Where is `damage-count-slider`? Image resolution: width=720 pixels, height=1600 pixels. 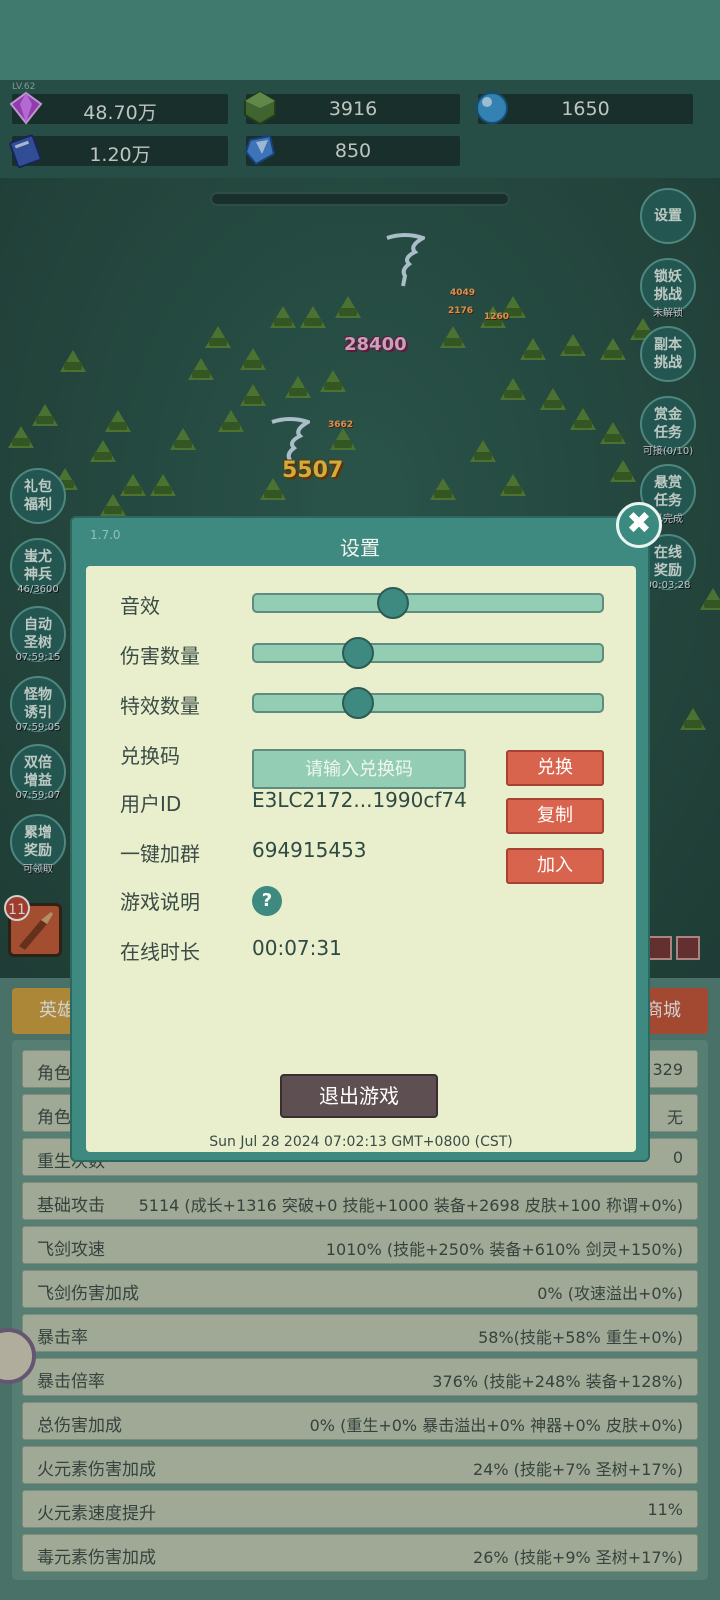 damage-count-slider is located at coordinates (428, 653).